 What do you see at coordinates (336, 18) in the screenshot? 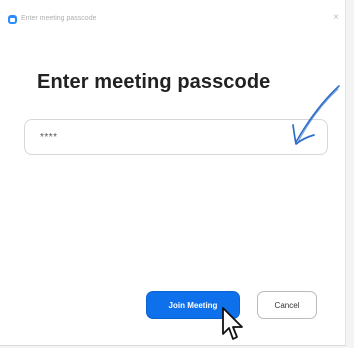
I see `close-icon: ×` at bounding box center [336, 18].